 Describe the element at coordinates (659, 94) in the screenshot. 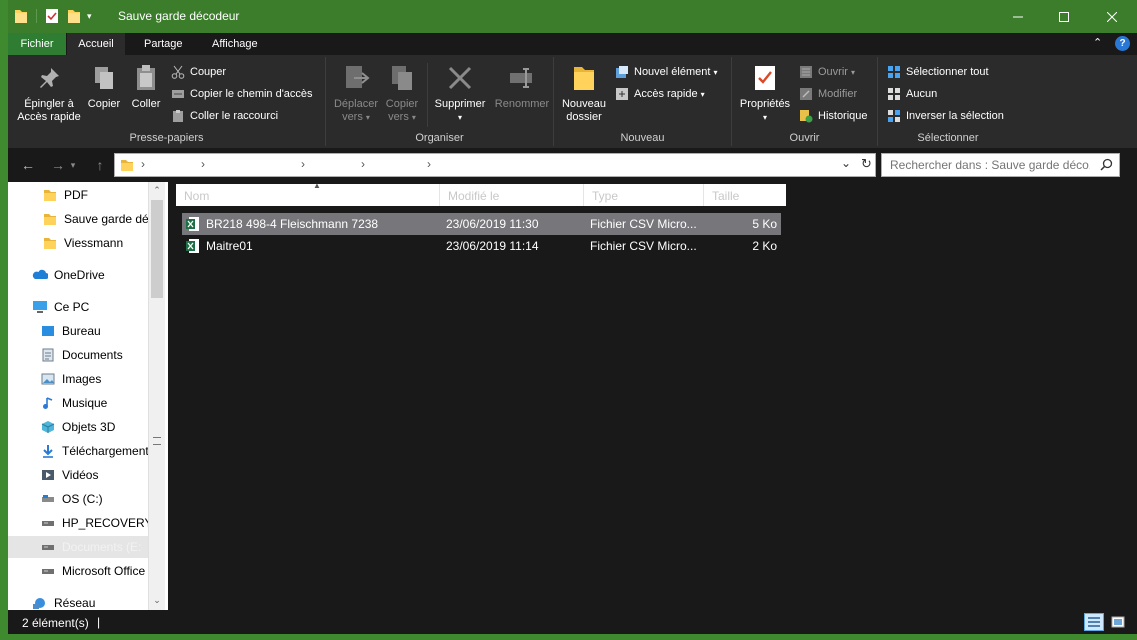

I see `easy-access-button: Accès rapide ▾` at that location.